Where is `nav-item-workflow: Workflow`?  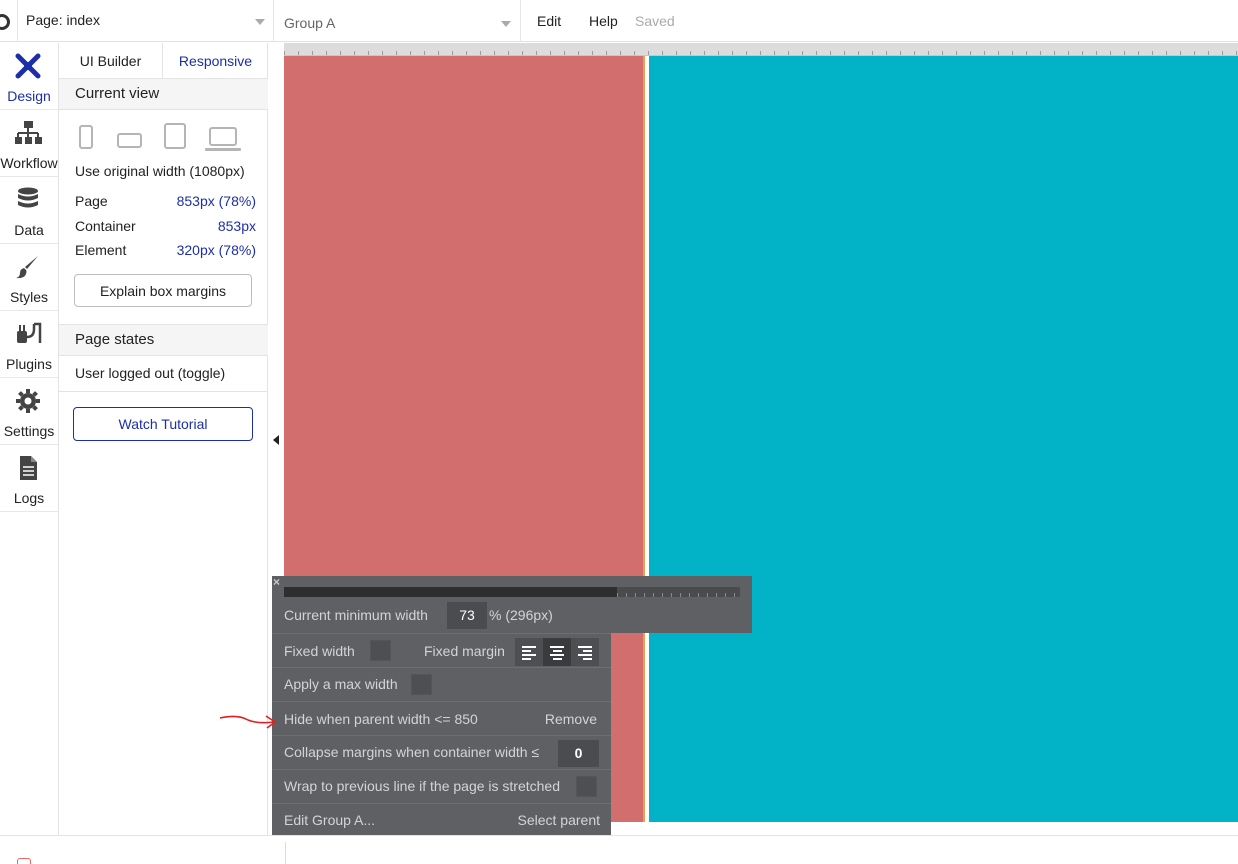 nav-item-workflow: Workflow is located at coordinates (29, 143).